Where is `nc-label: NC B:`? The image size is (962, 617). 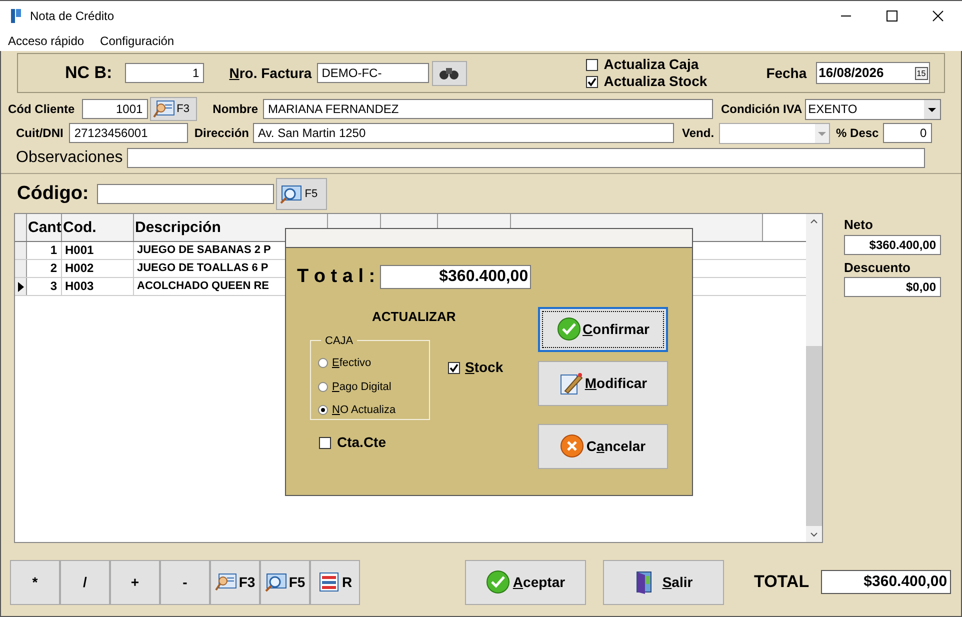
nc-label: NC B: is located at coordinates (88, 73).